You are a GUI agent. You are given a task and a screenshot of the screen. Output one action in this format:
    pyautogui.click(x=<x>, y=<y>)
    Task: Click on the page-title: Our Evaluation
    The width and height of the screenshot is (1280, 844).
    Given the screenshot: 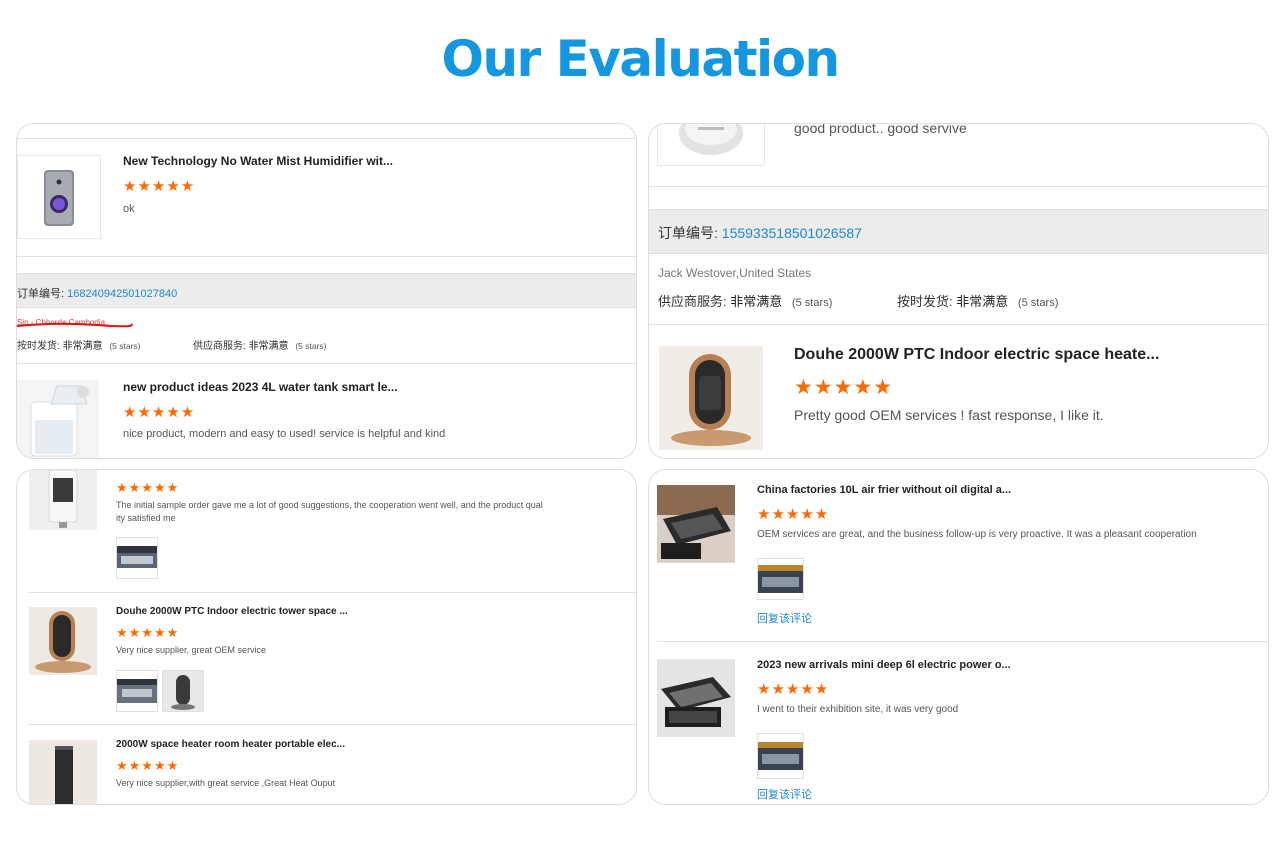 What is the action you would take?
    pyautogui.click(x=640, y=59)
    